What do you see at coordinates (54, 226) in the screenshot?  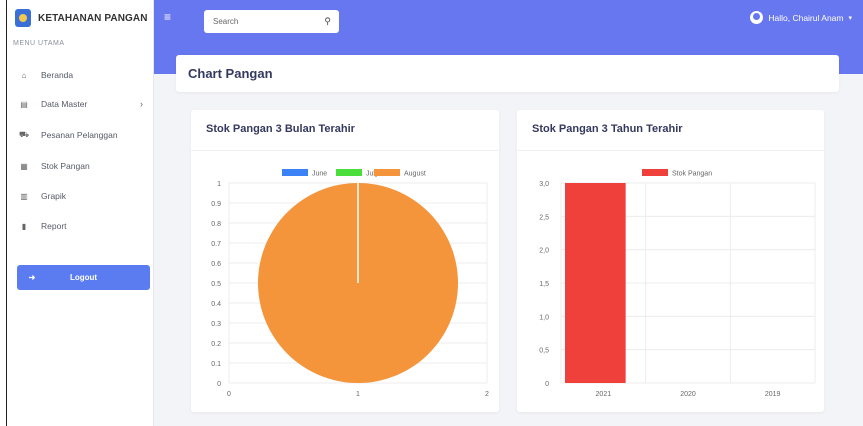 I see `sidebar-item-label: Report` at bounding box center [54, 226].